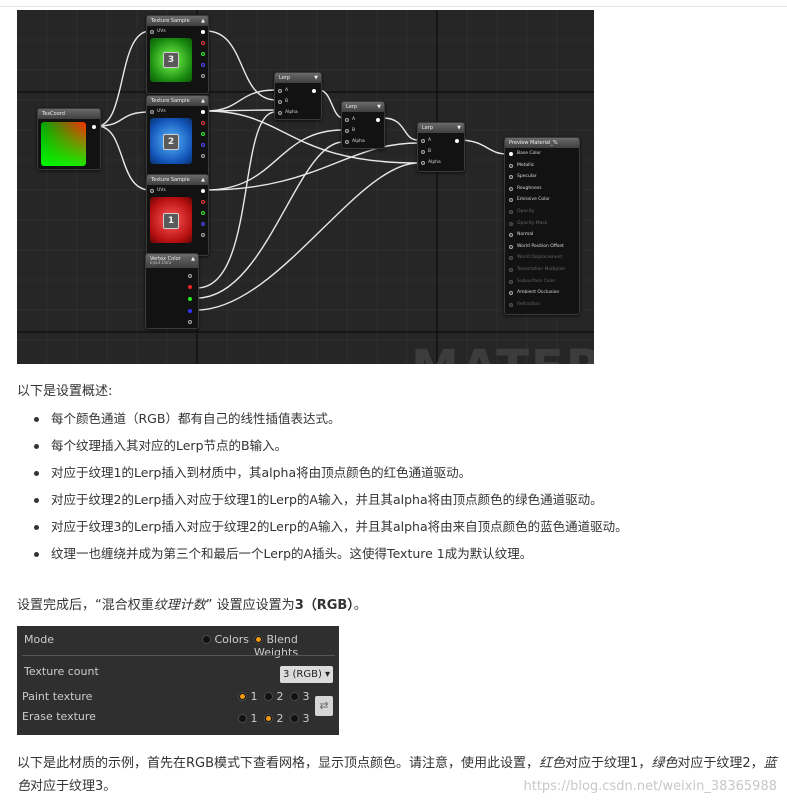  What do you see at coordinates (363, 125) in the screenshot?
I see `lerp-node-2: Lerp ▼ A B Alpha` at bounding box center [363, 125].